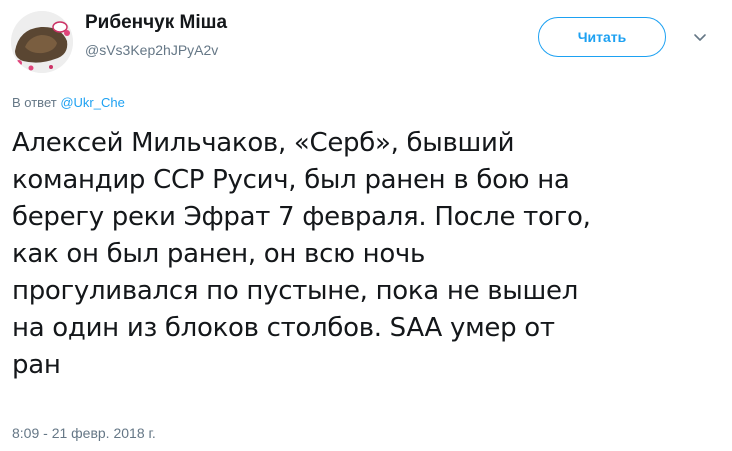 Image resolution: width=732 pixels, height=451 pixels. Describe the element at coordinates (219, 254) in the screenshot. I see `tweet-text-line: как он был ранен, он всю ночь` at that location.